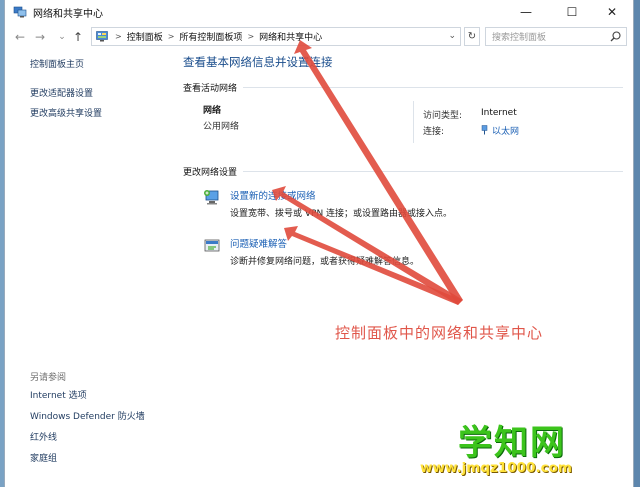 The height and width of the screenshot is (487, 640). Describe the element at coordinates (20, 37) in the screenshot. I see `back-arrow-icon: ←` at that location.